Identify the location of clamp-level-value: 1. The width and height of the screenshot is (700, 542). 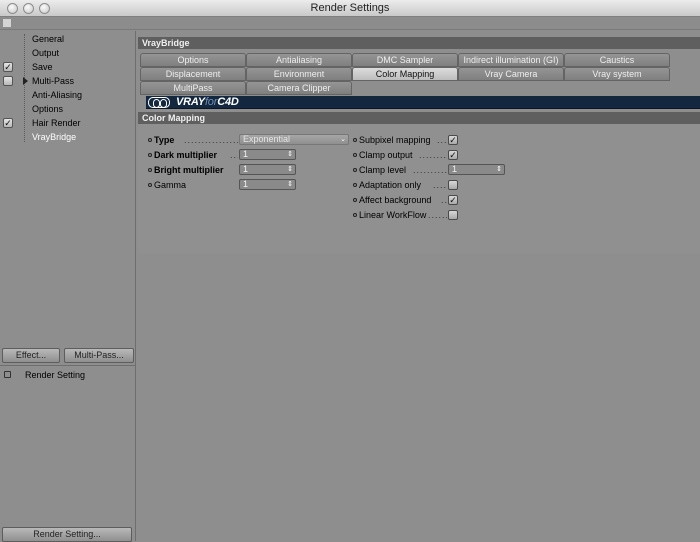
(455, 169).